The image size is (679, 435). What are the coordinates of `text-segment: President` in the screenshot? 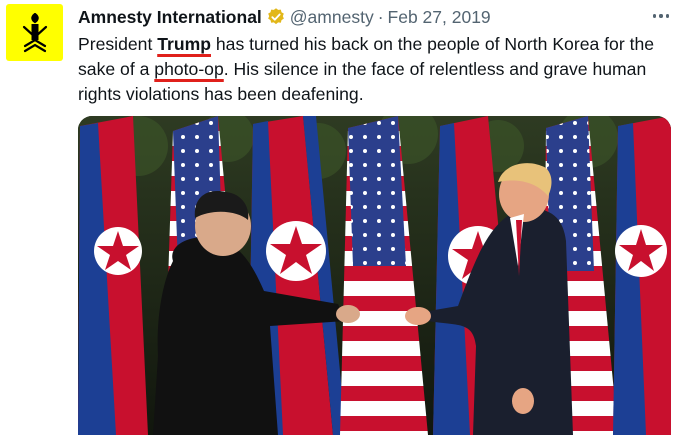 It's located at (118, 44).